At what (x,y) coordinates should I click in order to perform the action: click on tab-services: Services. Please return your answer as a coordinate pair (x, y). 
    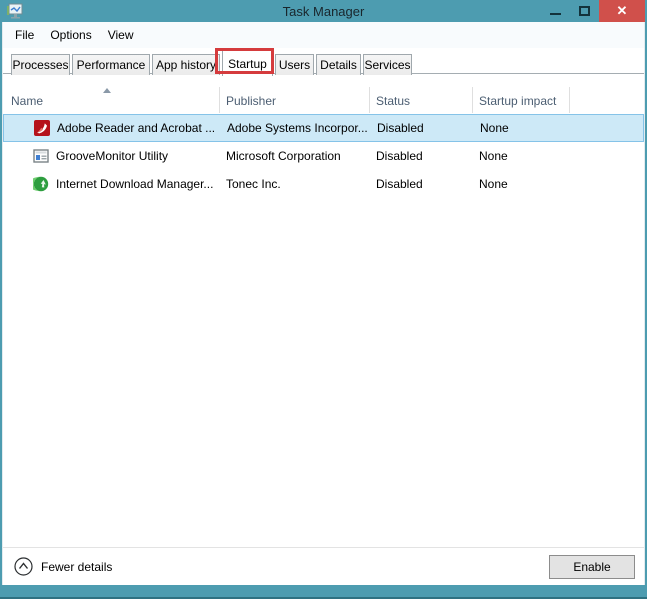
    Looking at the image, I should click on (387, 64).